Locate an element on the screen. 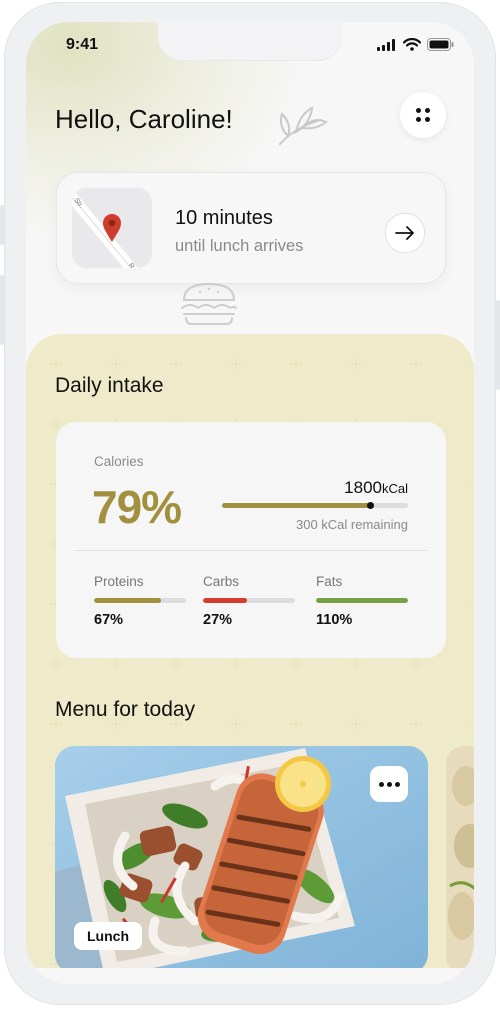  macro-label: Carbs is located at coordinates (221, 581).